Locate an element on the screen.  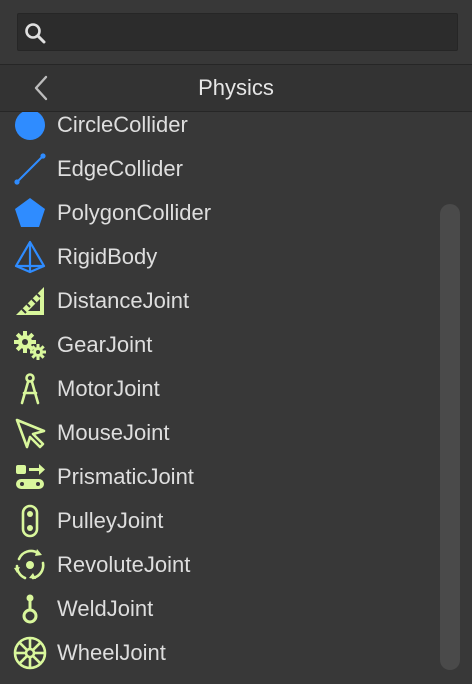
list-item-label: GearJoint is located at coordinates (105, 344).